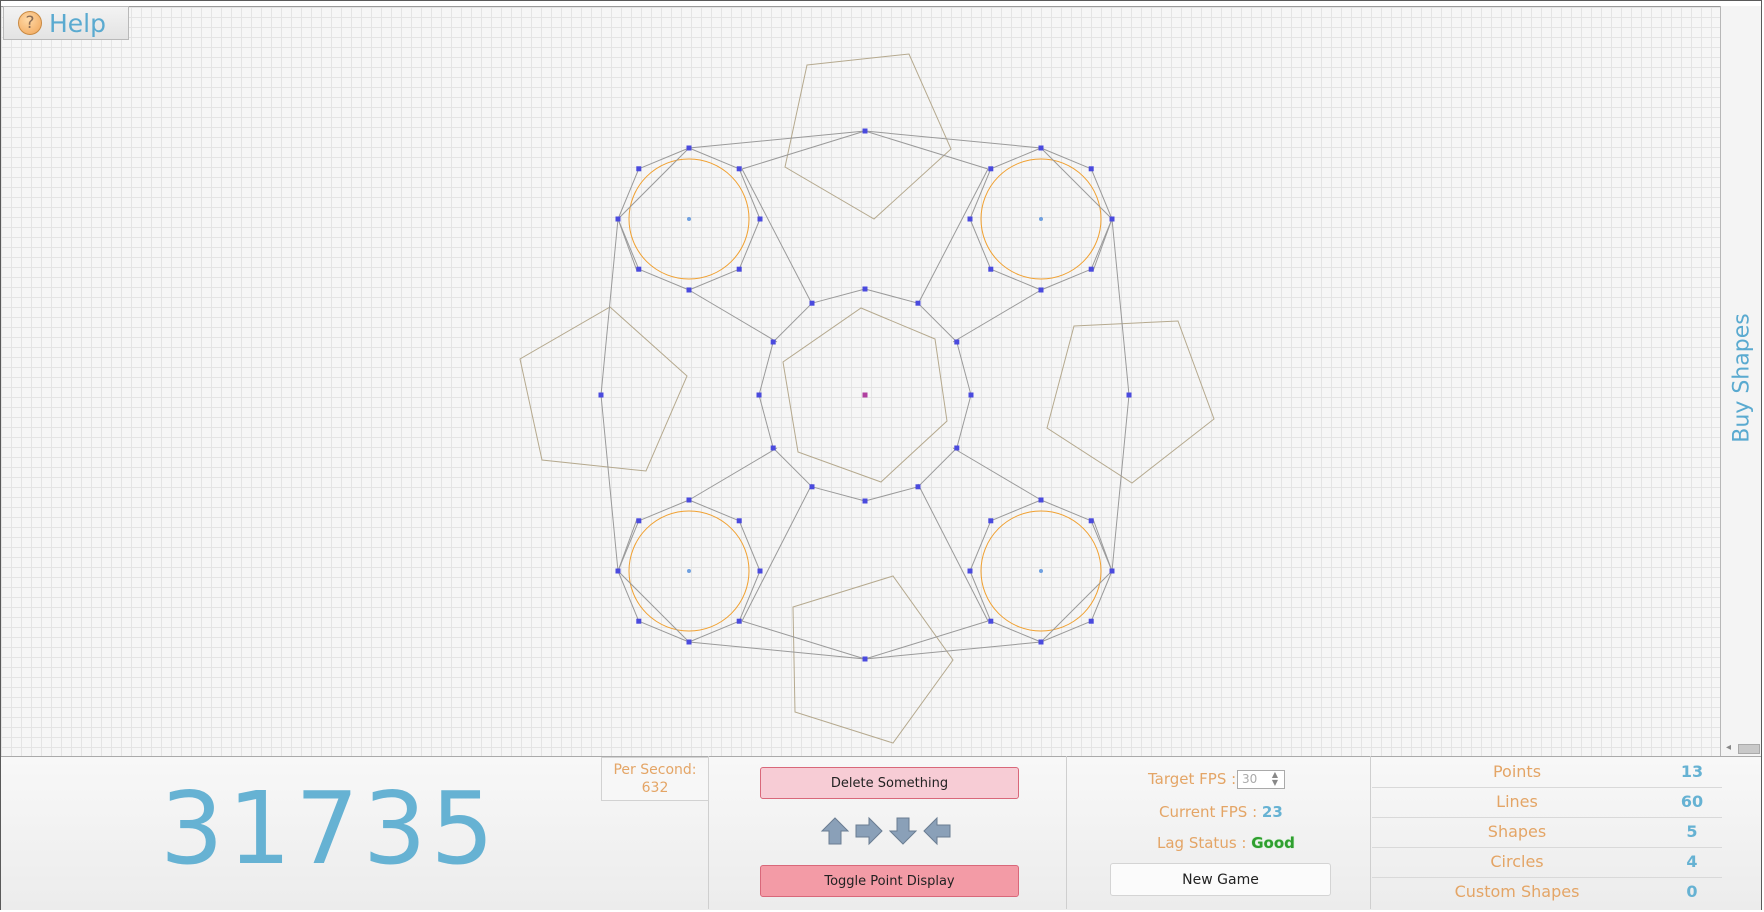  Describe the element at coordinates (1517, 861) in the screenshot. I see `stat-label: Circles` at that location.